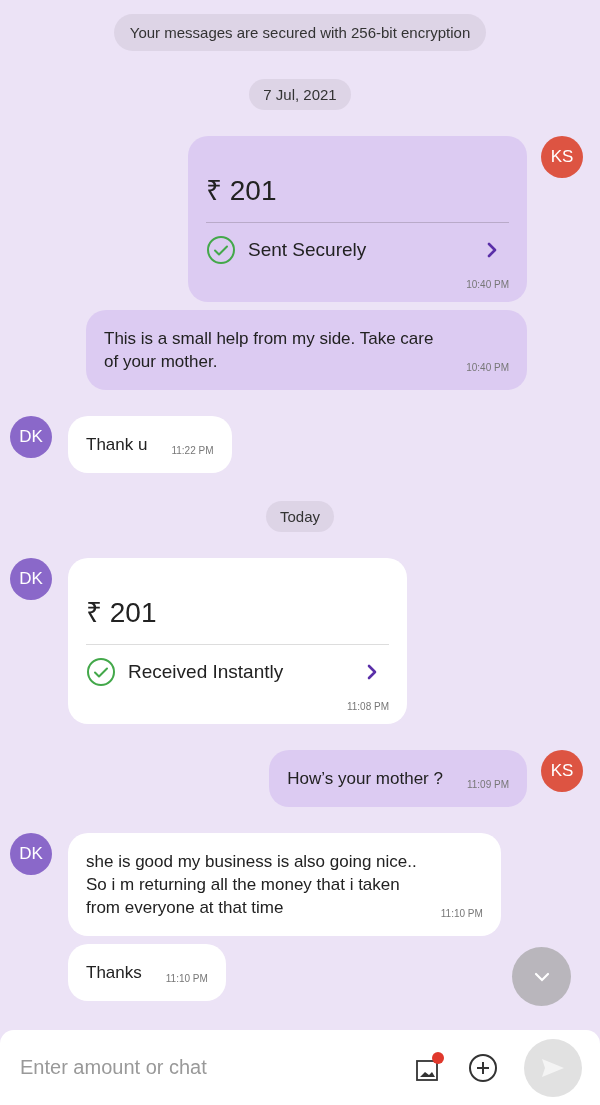  Describe the element at coordinates (206, 672) in the screenshot. I see `status-text: Received Instantly` at that location.